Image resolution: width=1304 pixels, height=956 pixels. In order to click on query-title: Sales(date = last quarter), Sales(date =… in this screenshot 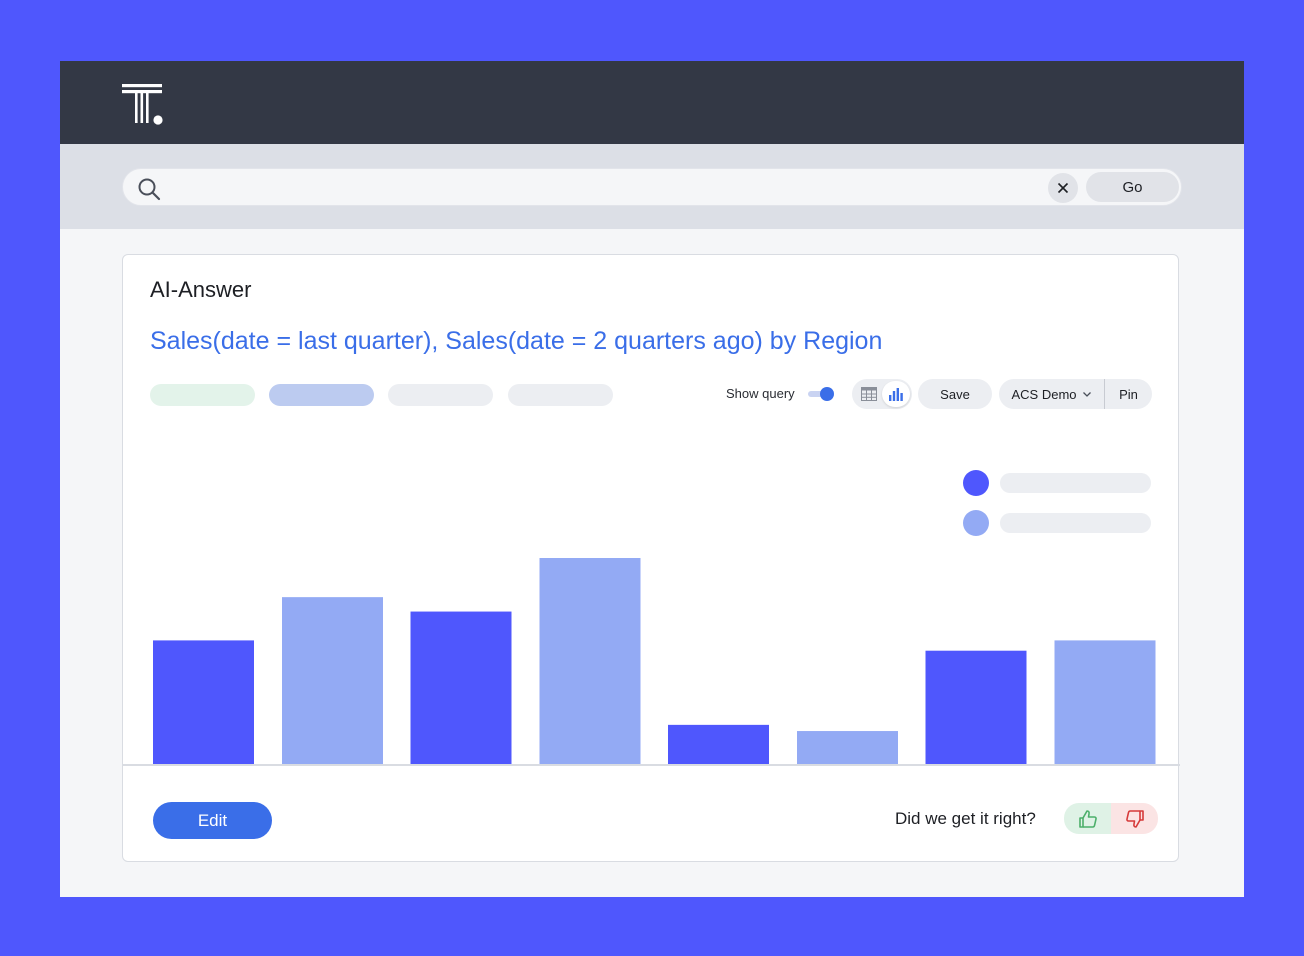, I will do `click(516, 341)`.